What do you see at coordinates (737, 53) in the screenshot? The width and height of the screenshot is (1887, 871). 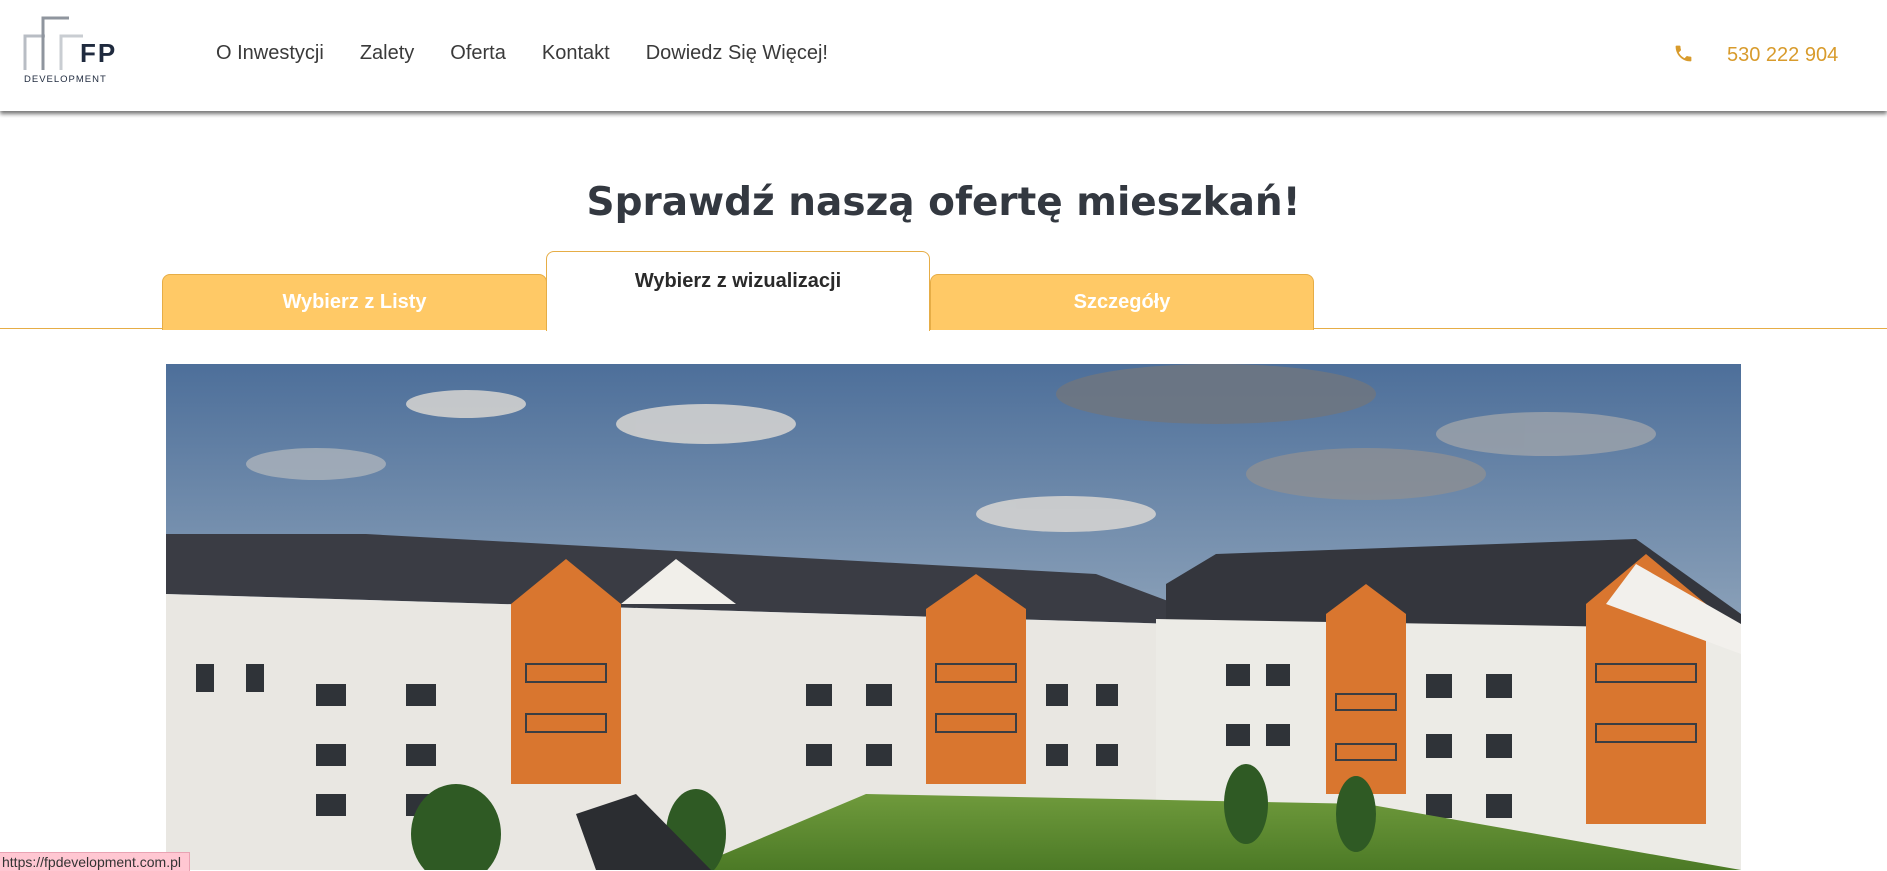 I see `nav-link-dowiedz-sie-wiecej: Dowiedz Się Więcej!` at bounding box center [737, 53].